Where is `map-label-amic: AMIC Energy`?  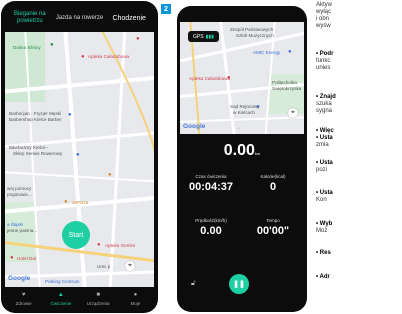 map-label-amic: AMIC Energy is located at coordinates (267, 52).